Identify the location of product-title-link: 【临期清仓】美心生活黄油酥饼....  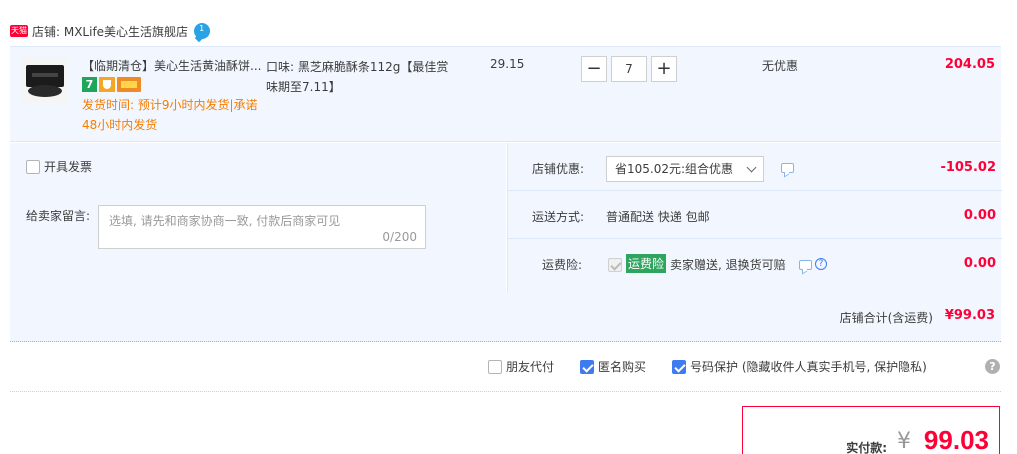
(174, 65).